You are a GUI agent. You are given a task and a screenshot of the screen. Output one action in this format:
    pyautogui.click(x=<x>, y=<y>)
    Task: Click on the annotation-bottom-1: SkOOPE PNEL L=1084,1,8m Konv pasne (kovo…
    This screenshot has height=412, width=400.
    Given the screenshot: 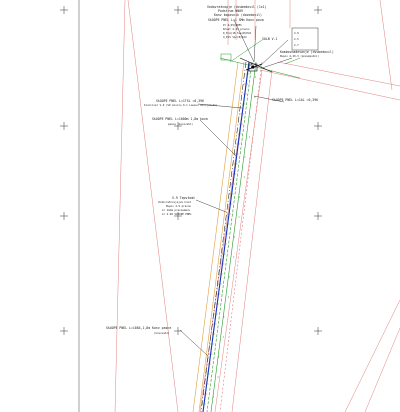 What is the action you would take?
    pyautogui.click(x=138, y=330)
    